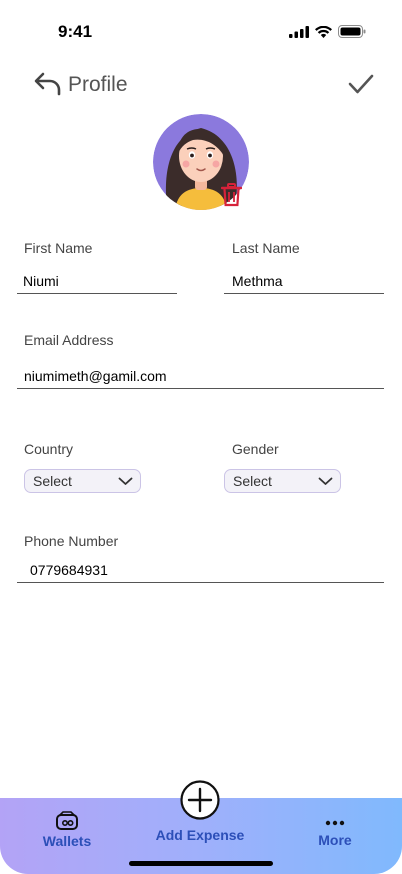 Image resolution: width=402 pixels, height=874 pixels. I want to click on home-indicator, so click(201, 863).